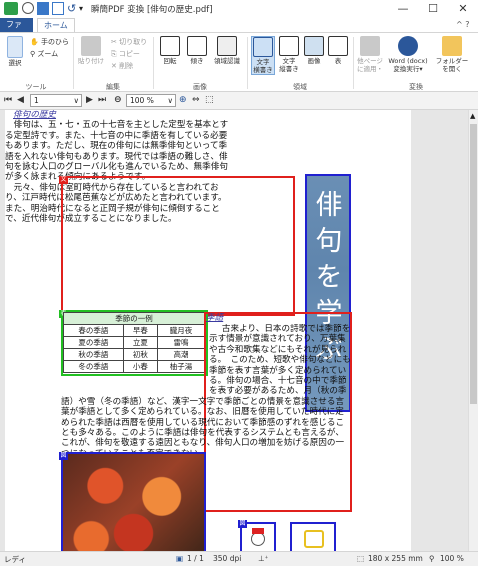  I want to click on table-region-button: 表, so click(338, 50).